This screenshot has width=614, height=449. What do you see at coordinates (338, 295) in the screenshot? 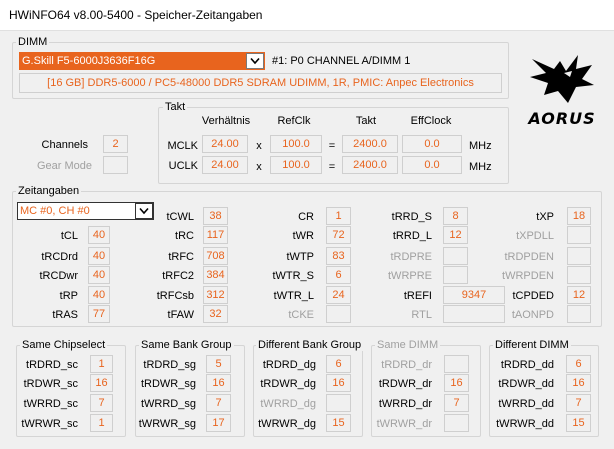
I see `timing-value: 24` at bounding box center [338, 295].